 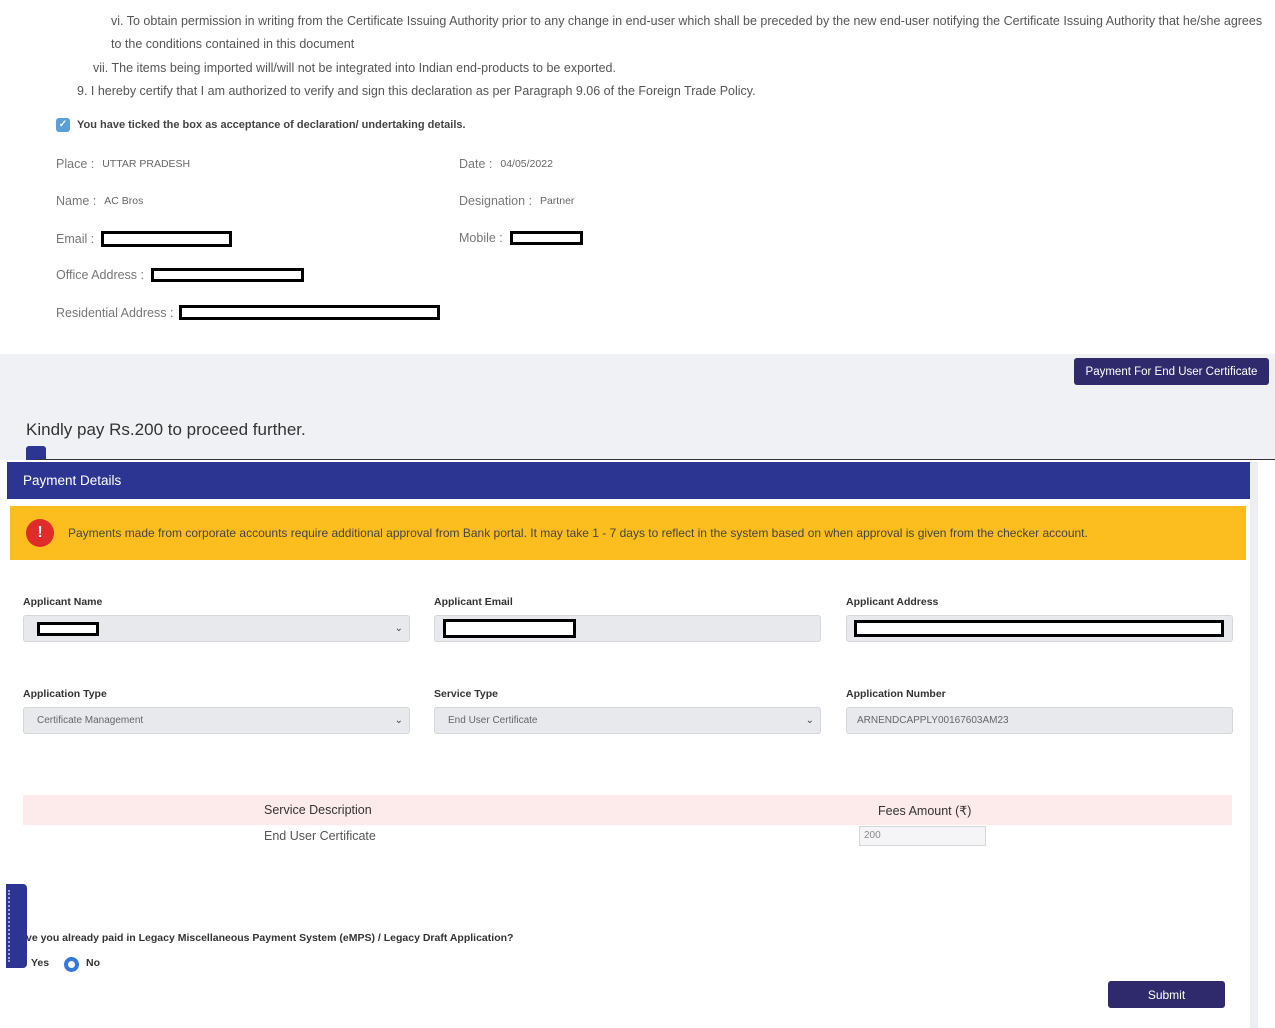 What do you see at coordinates (1254, 745) in the screenshot?
I see `scrollbar` at bounding box center [1254, 745].